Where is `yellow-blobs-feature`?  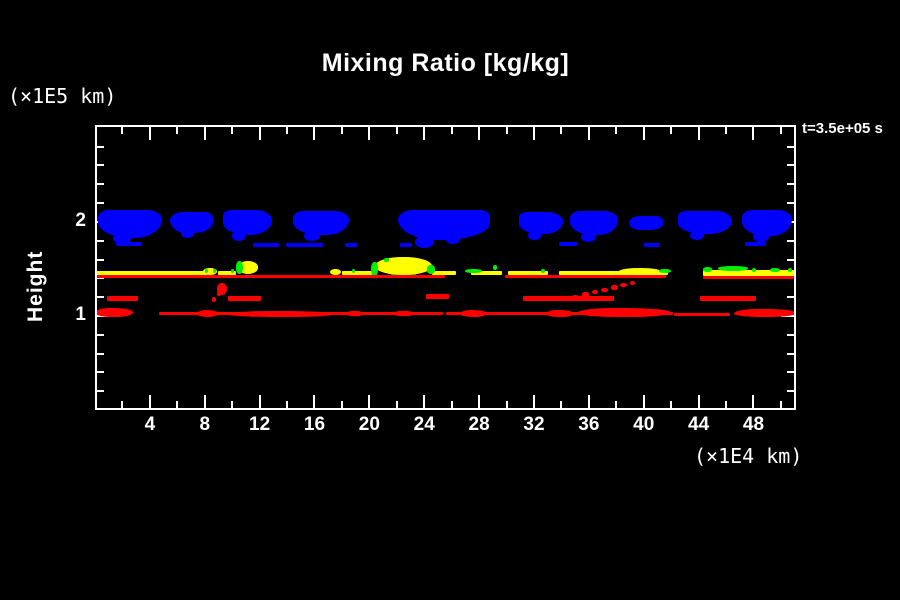 yellow-blobs-feature is located at coordinates (335, 272).